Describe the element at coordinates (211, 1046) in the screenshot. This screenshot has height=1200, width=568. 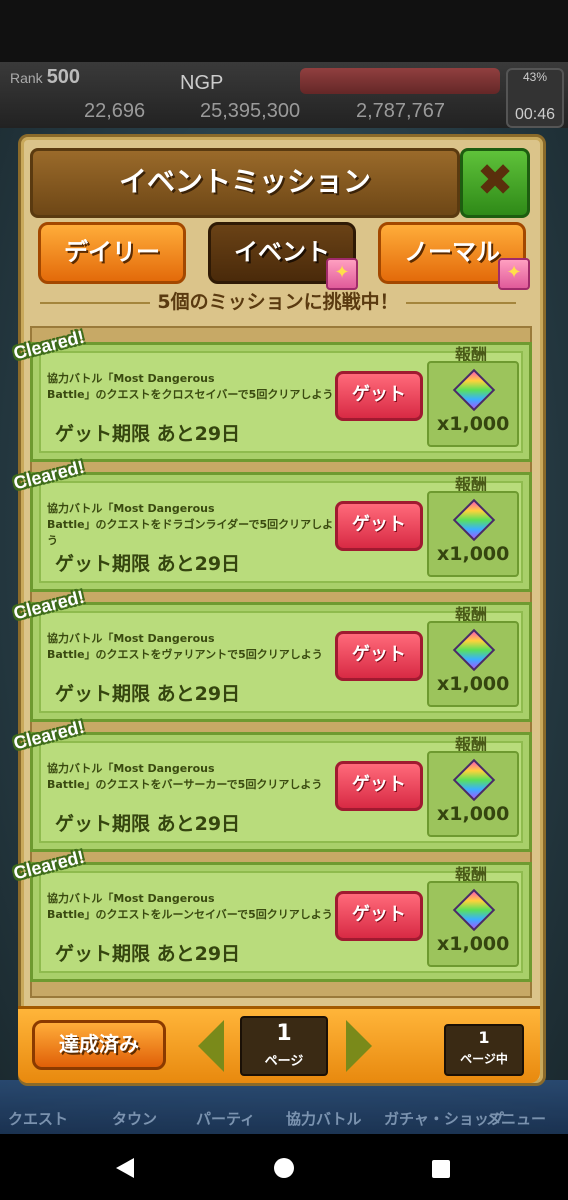
I see `prev-page-arrow-icon` at that location.